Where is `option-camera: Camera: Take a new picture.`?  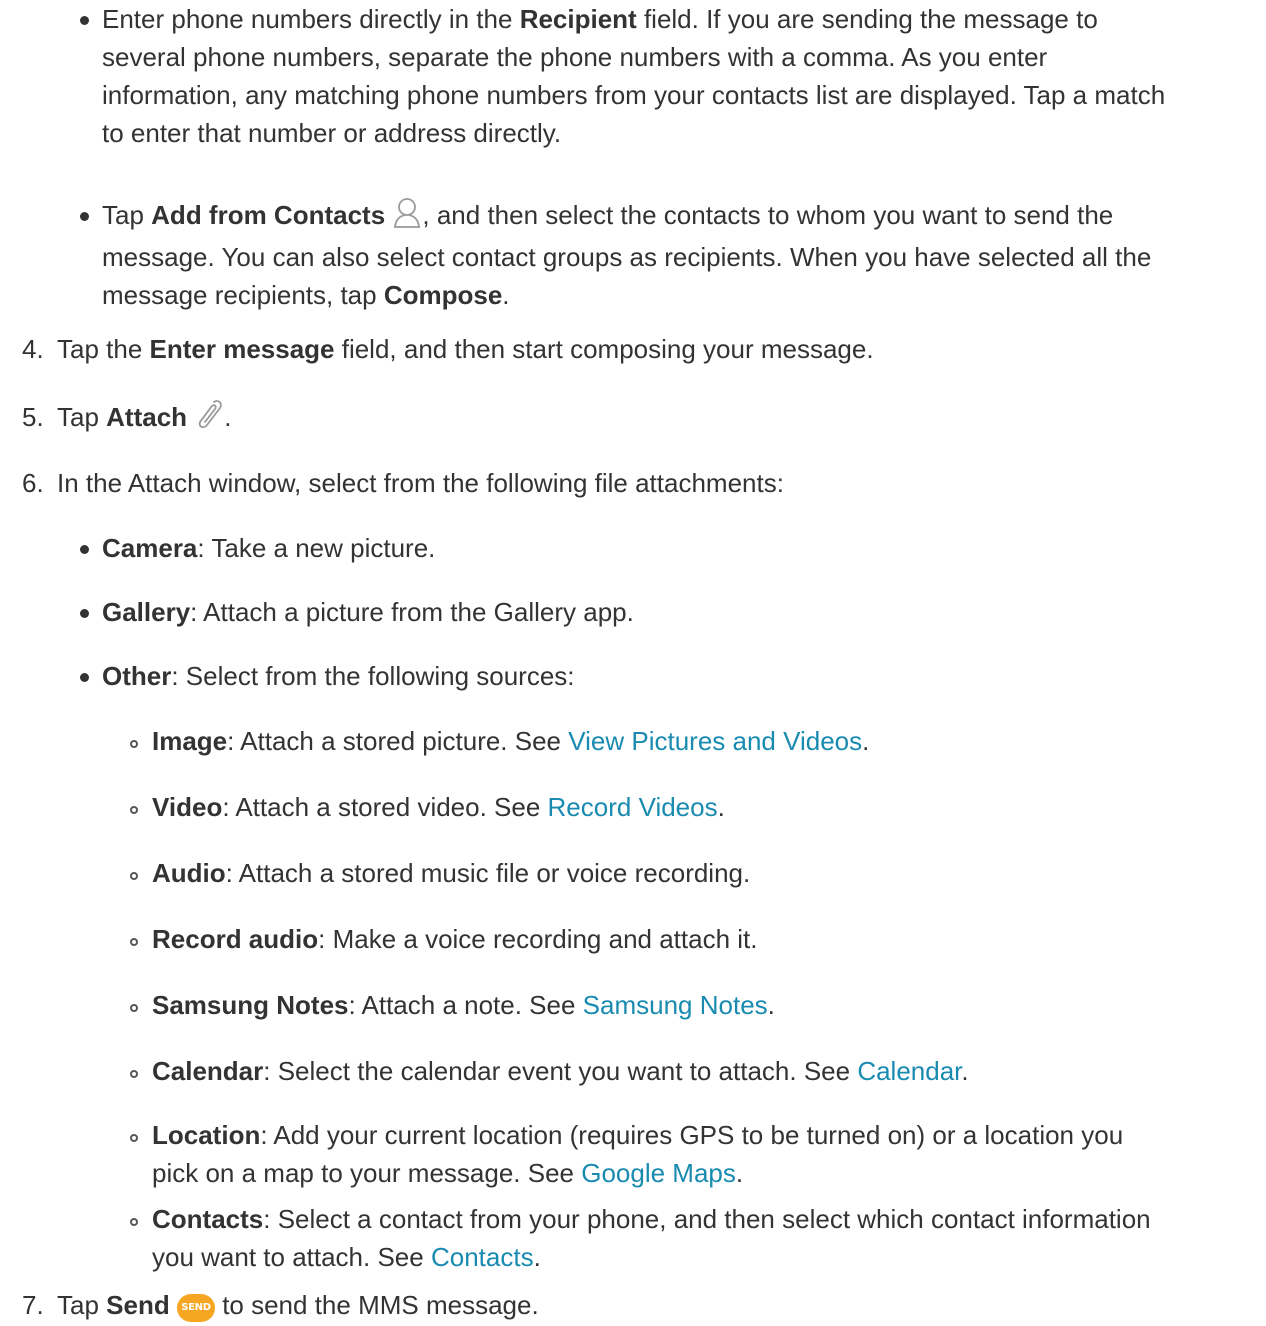 option-camera: Camera: Take a new picture. is located at coordinates (269, 548).